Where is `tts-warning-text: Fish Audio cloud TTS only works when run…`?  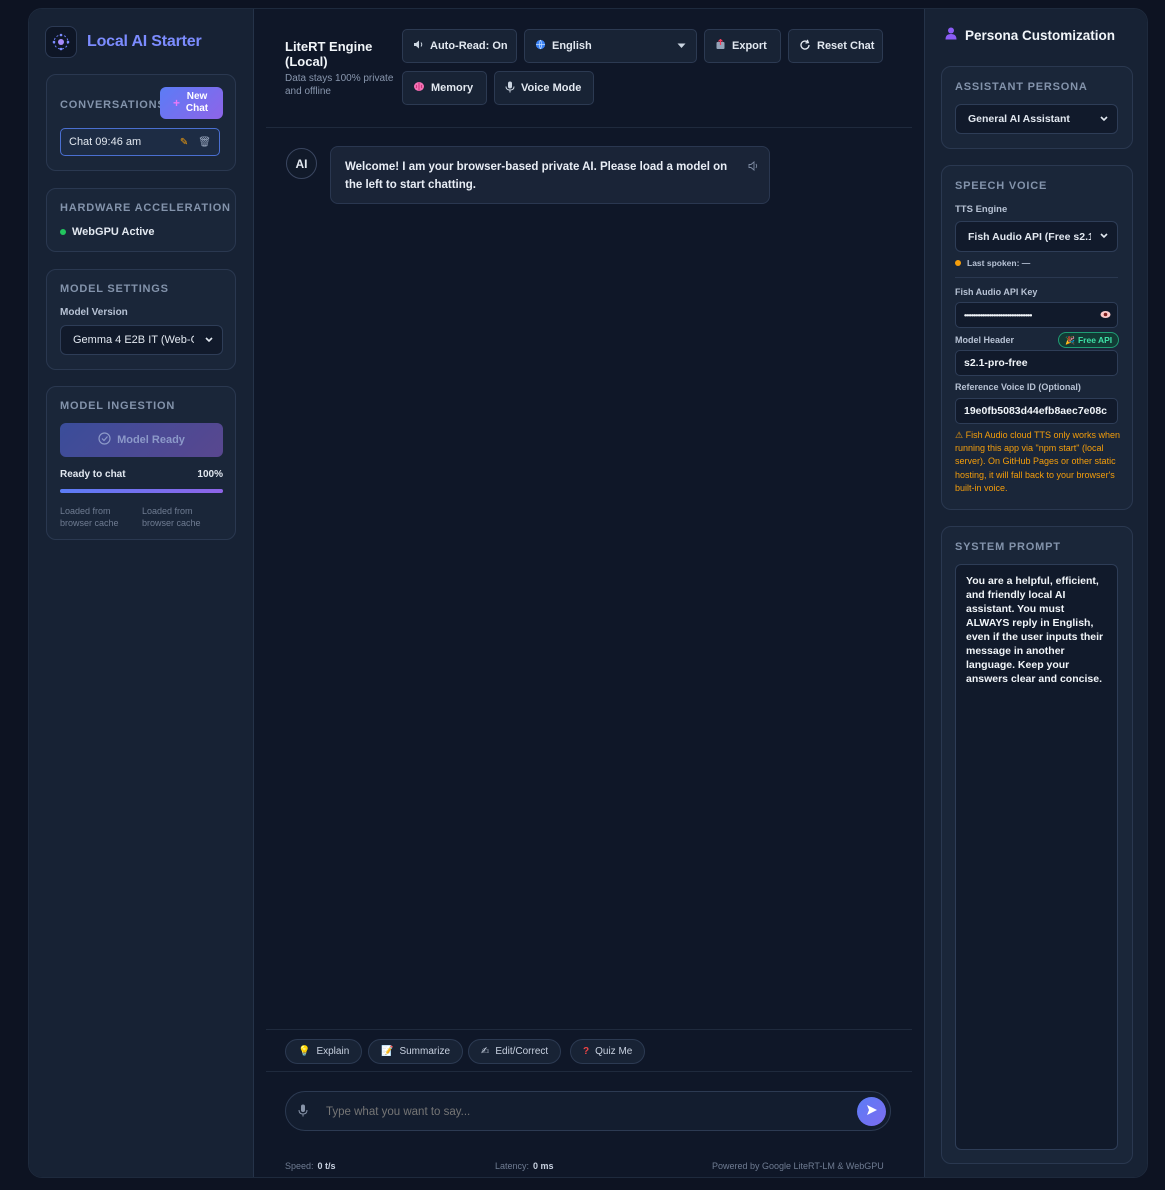 tts-warning-text: Fish Audio cloud TTS only works when run… is located at coordinates (1037, 461).